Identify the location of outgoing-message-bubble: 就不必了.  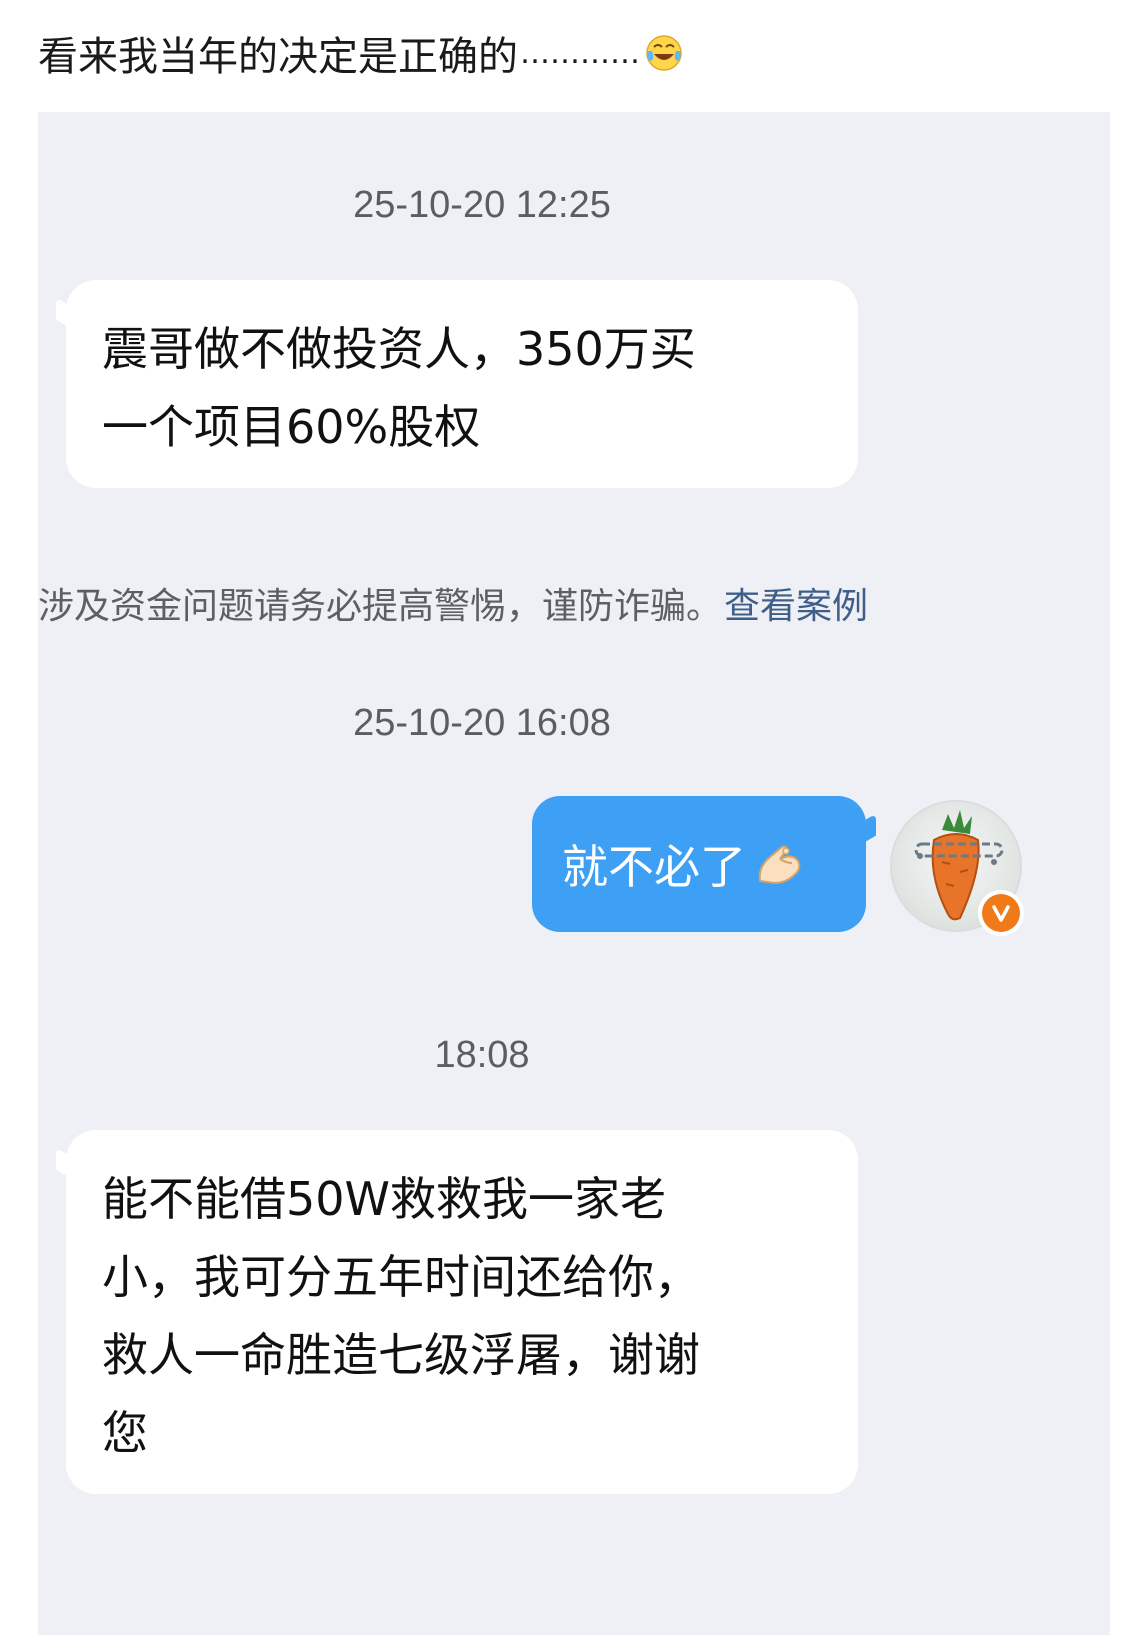
(699, 864).